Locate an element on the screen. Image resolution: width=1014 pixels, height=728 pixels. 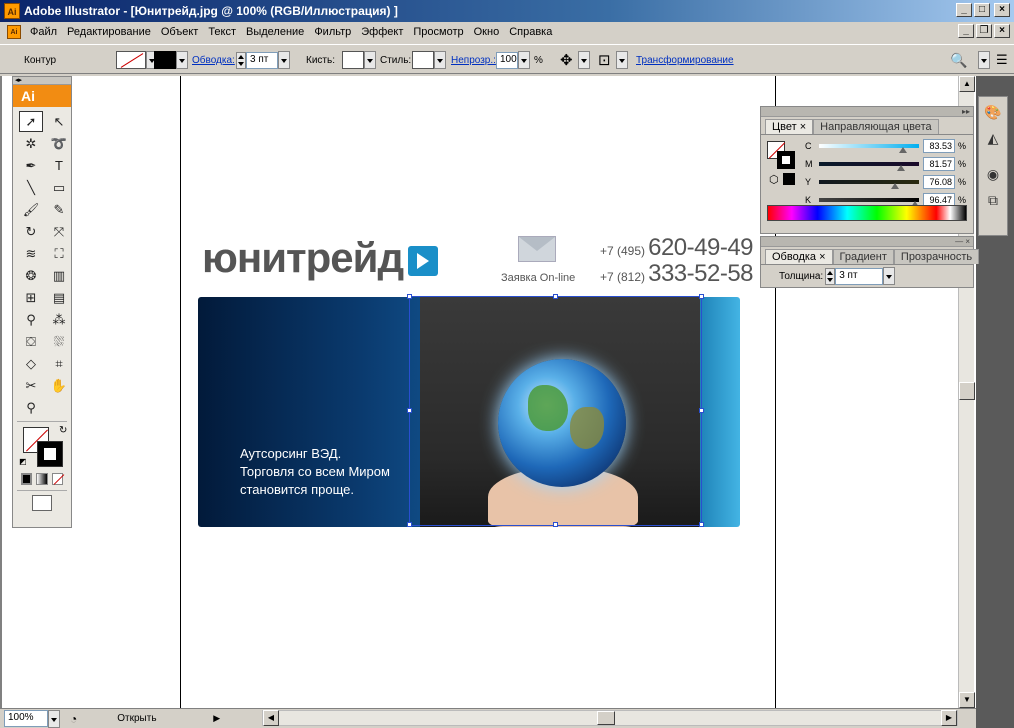
tab-stroke: Обводка × is located at coordinates (799, 256).